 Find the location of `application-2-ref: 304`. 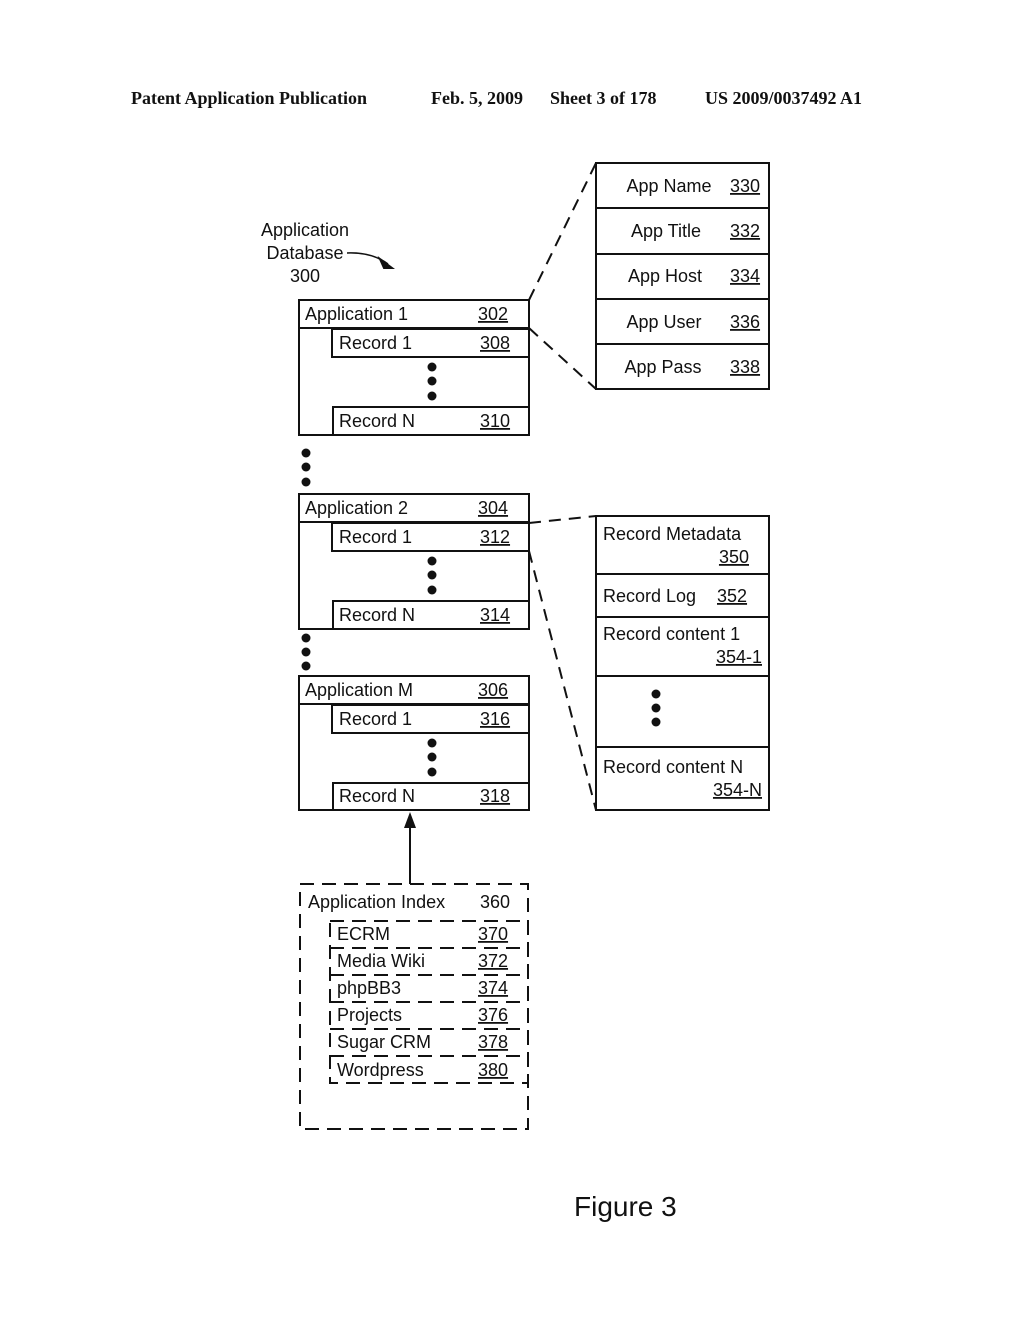

application-2-ref: 304 is located at coordinates (493, 508).